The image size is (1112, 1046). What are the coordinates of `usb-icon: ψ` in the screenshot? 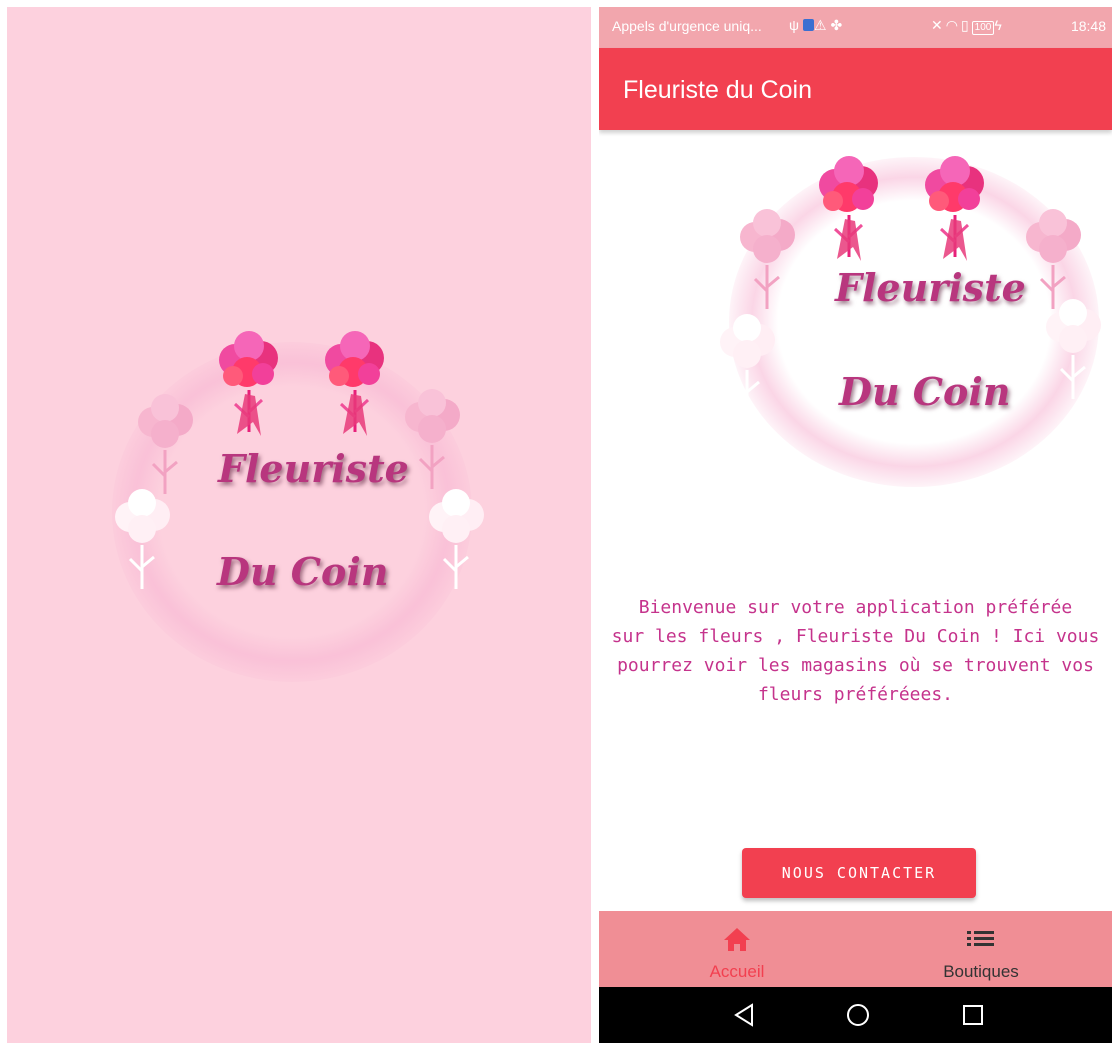 It's located at (796, 25).